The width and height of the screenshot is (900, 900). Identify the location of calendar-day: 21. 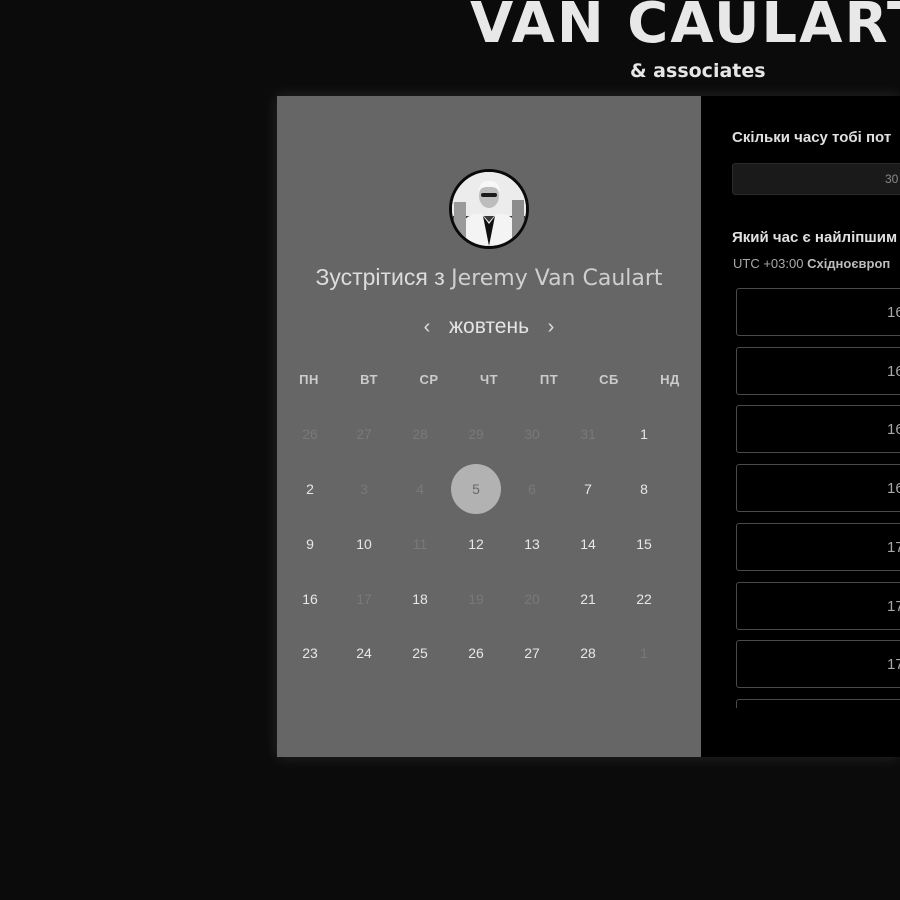
(588, 599).